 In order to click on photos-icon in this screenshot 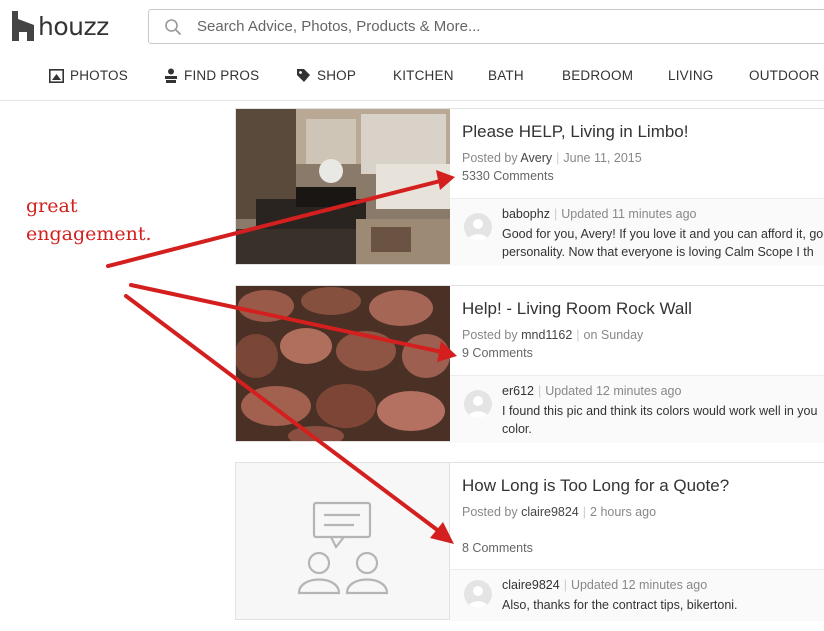, I will do `click(56, 75)`.